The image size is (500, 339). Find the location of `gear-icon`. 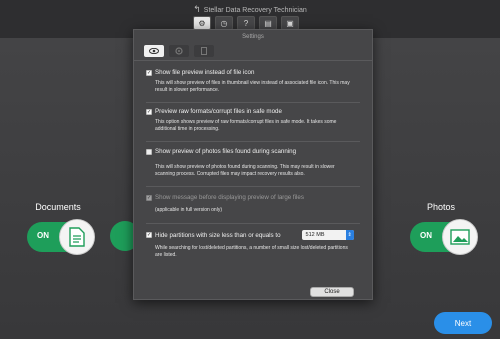

gear-icon is located at coordinates (179, 51).